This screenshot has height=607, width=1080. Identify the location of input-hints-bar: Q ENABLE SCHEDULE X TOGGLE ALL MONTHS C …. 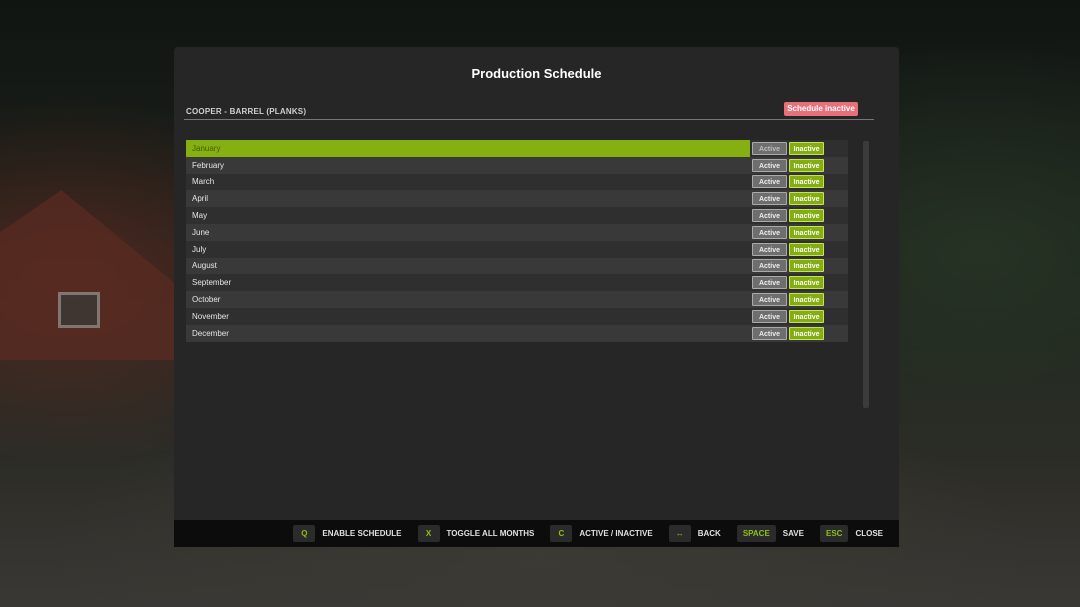
(536, 533).